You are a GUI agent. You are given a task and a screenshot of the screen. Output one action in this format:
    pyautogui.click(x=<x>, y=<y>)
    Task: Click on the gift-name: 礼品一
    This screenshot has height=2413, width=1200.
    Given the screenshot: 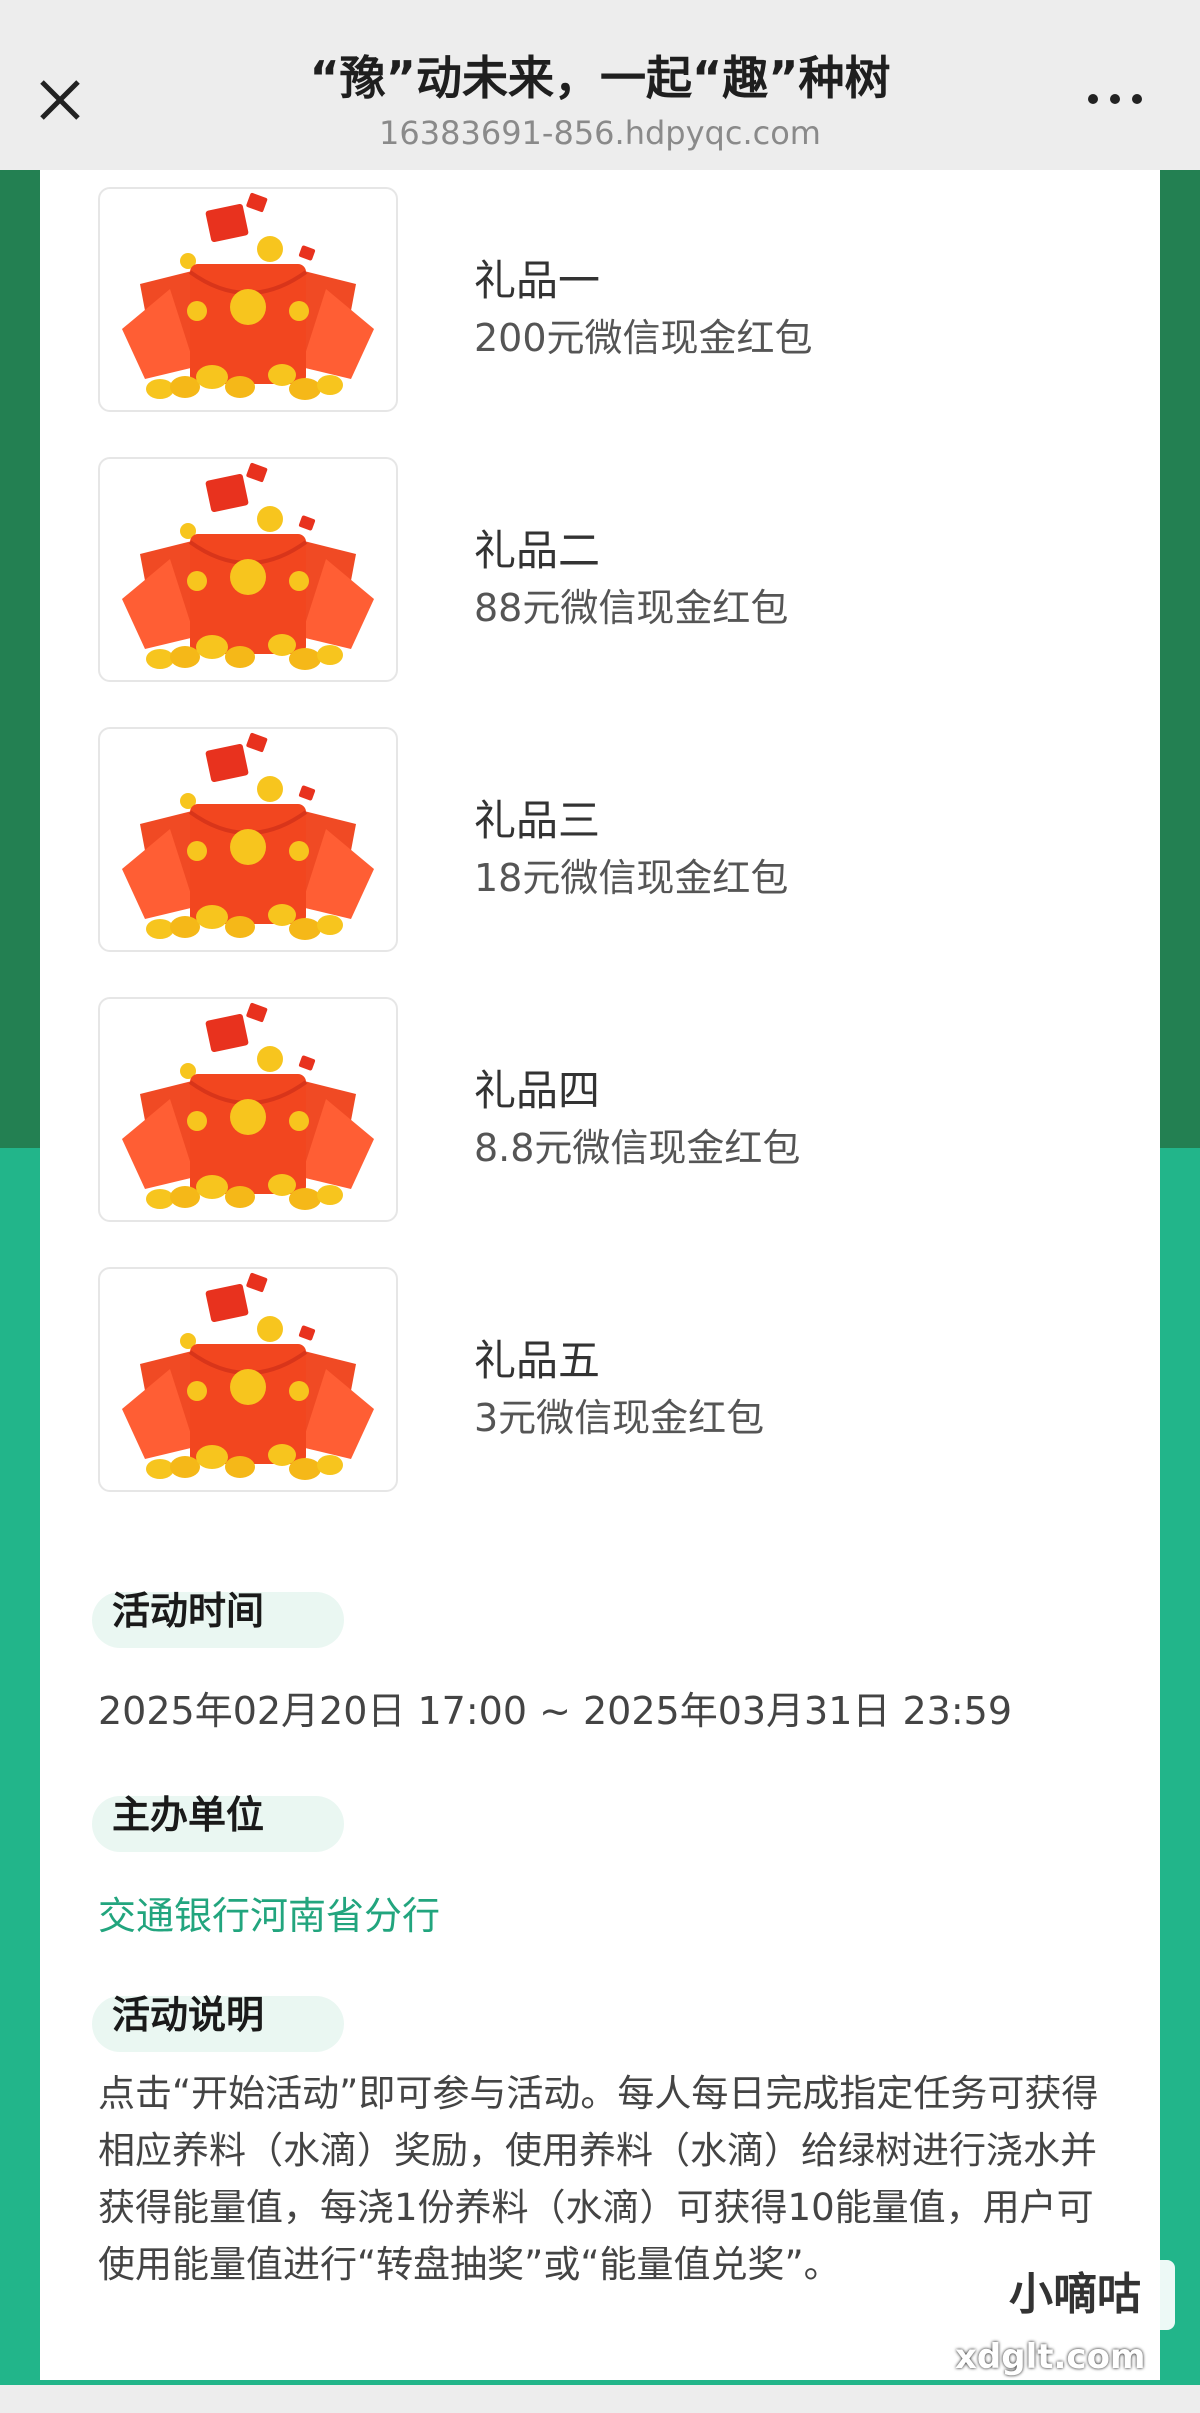 What is the action you would take?
    pyautogui.click(x=537, y=280)
    